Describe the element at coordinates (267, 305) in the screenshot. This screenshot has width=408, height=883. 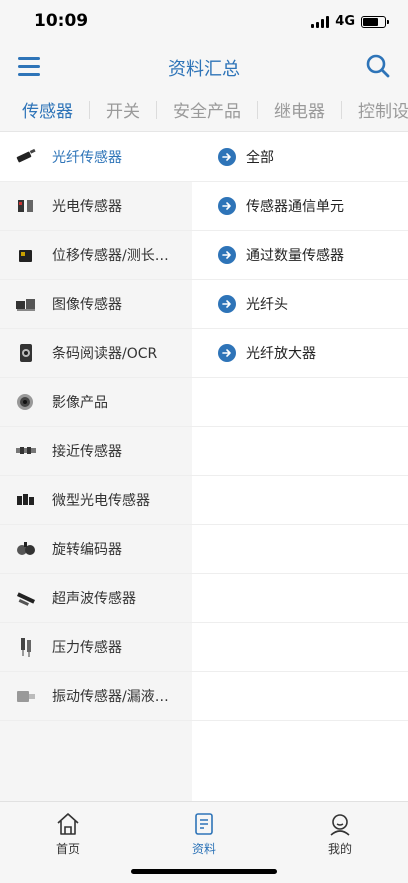
I see `subcategory-label: 光纤头` at that location.